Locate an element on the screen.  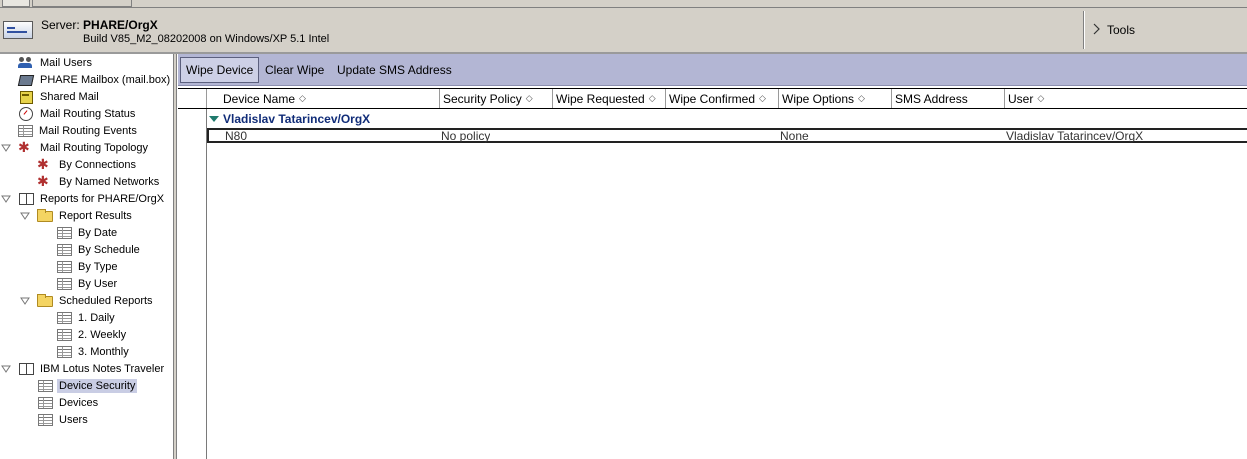
tools-button: Tools is located at coordinates (1114, 29).